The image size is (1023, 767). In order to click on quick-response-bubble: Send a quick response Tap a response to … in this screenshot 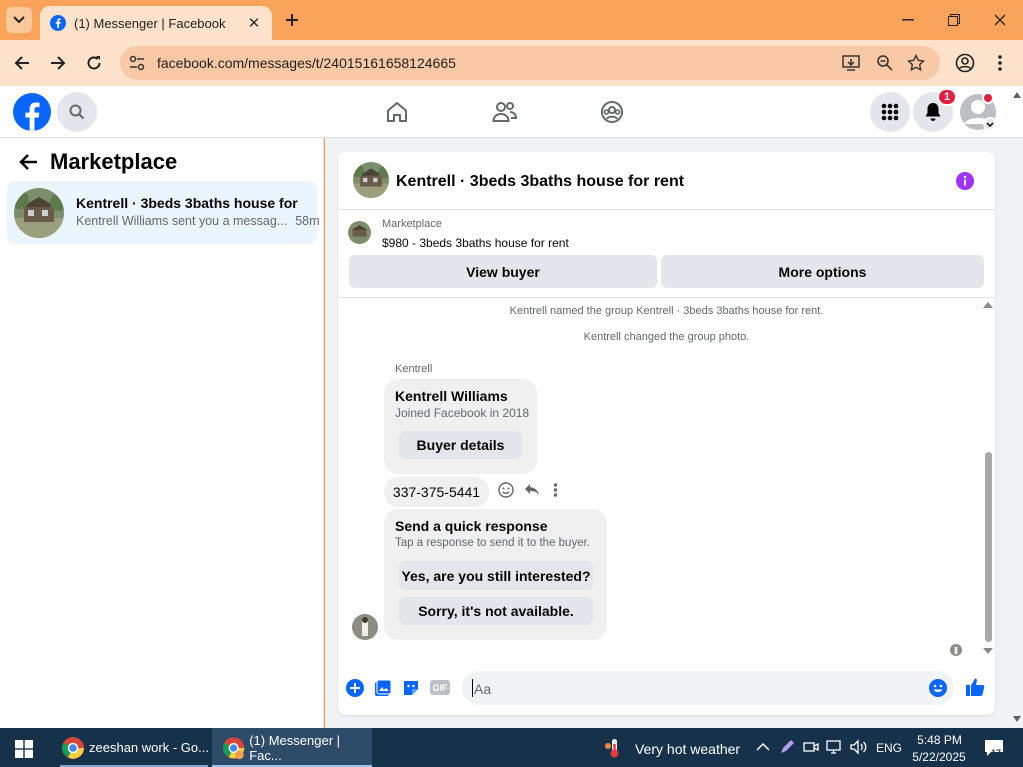, I will do `click(495, 574)`.